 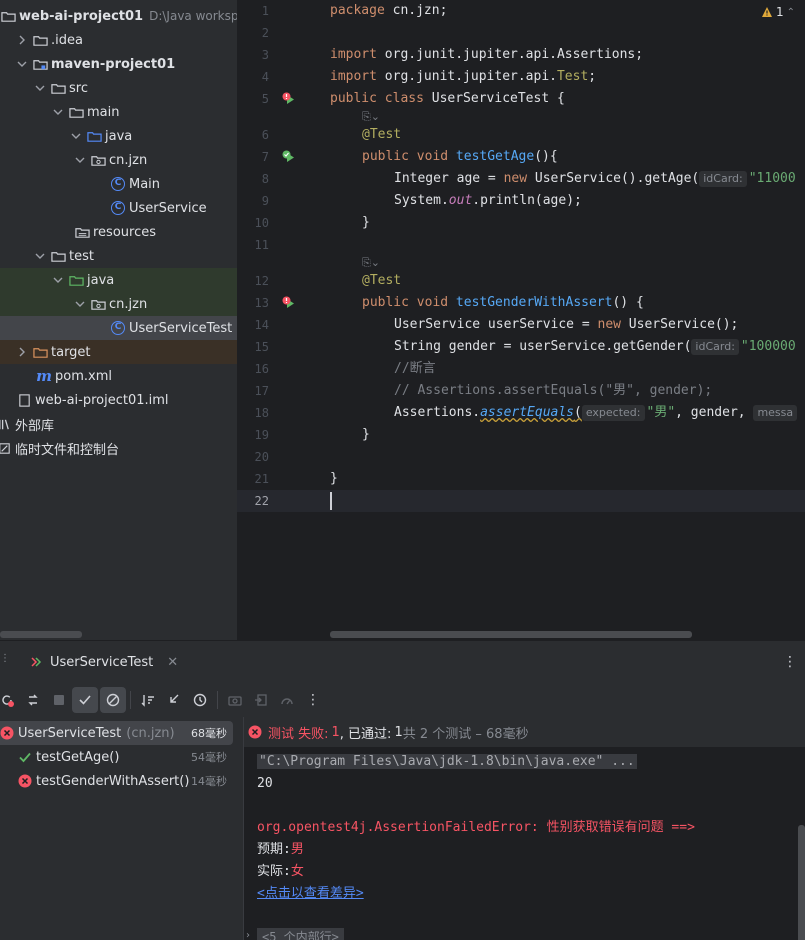 I want to click on sort-icon, so click(x=148, y=700).